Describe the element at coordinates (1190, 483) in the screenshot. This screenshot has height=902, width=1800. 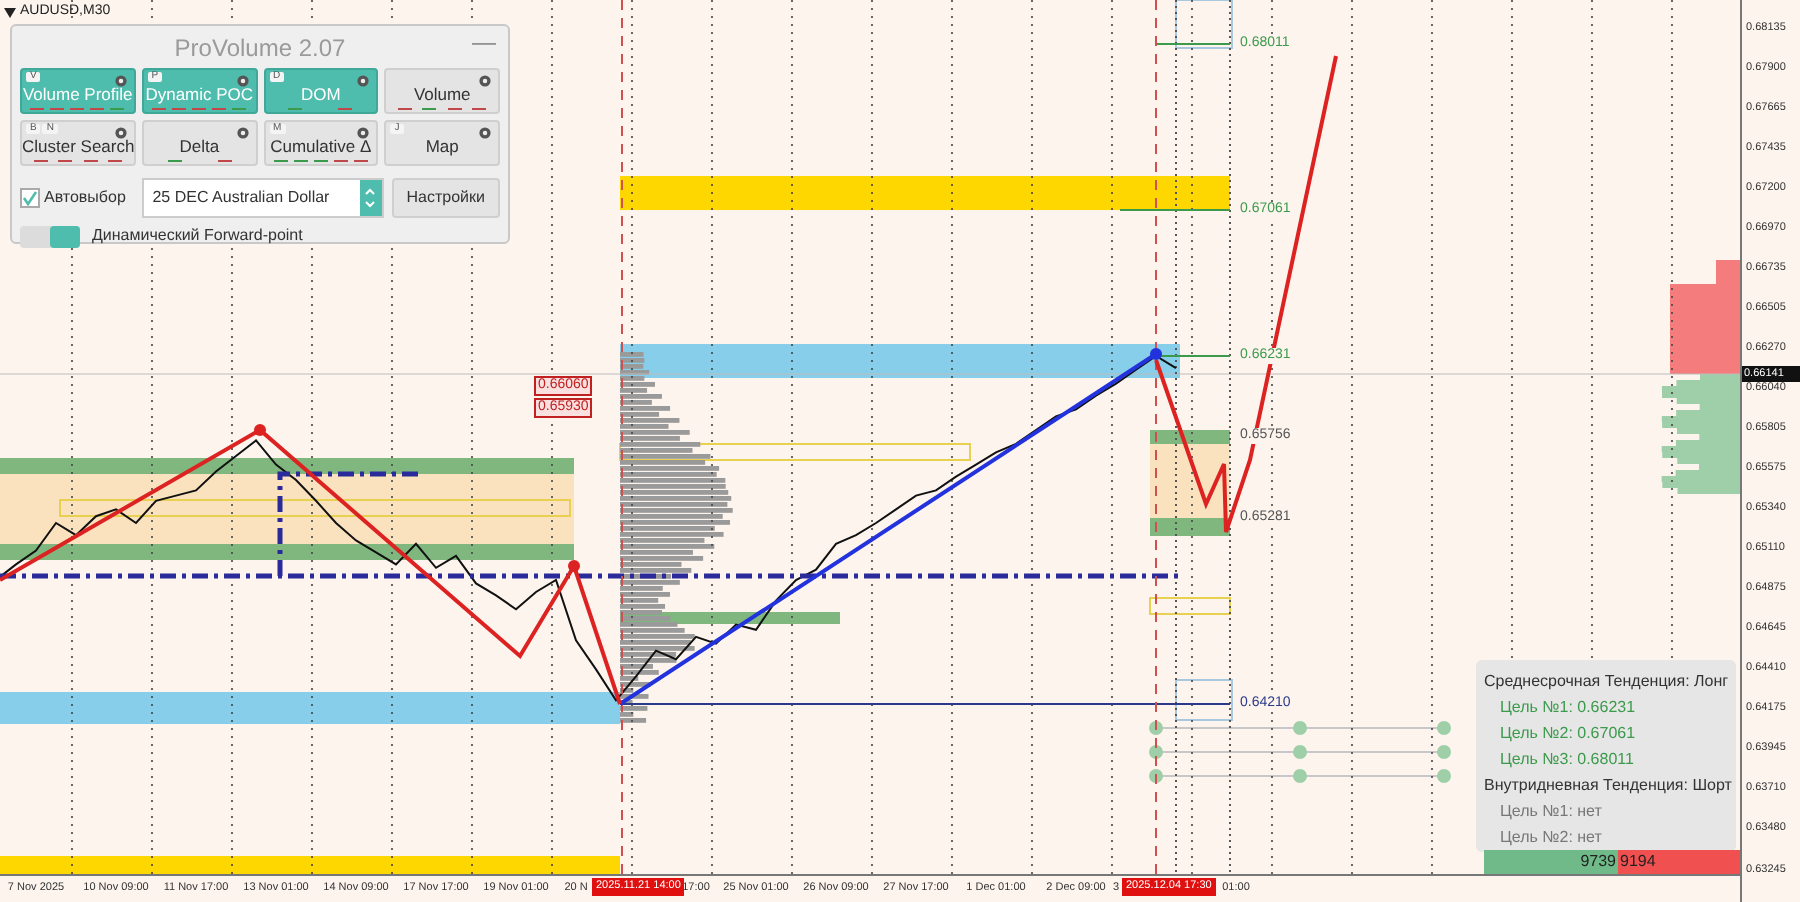
I see `target-zone-drawing` at that location.